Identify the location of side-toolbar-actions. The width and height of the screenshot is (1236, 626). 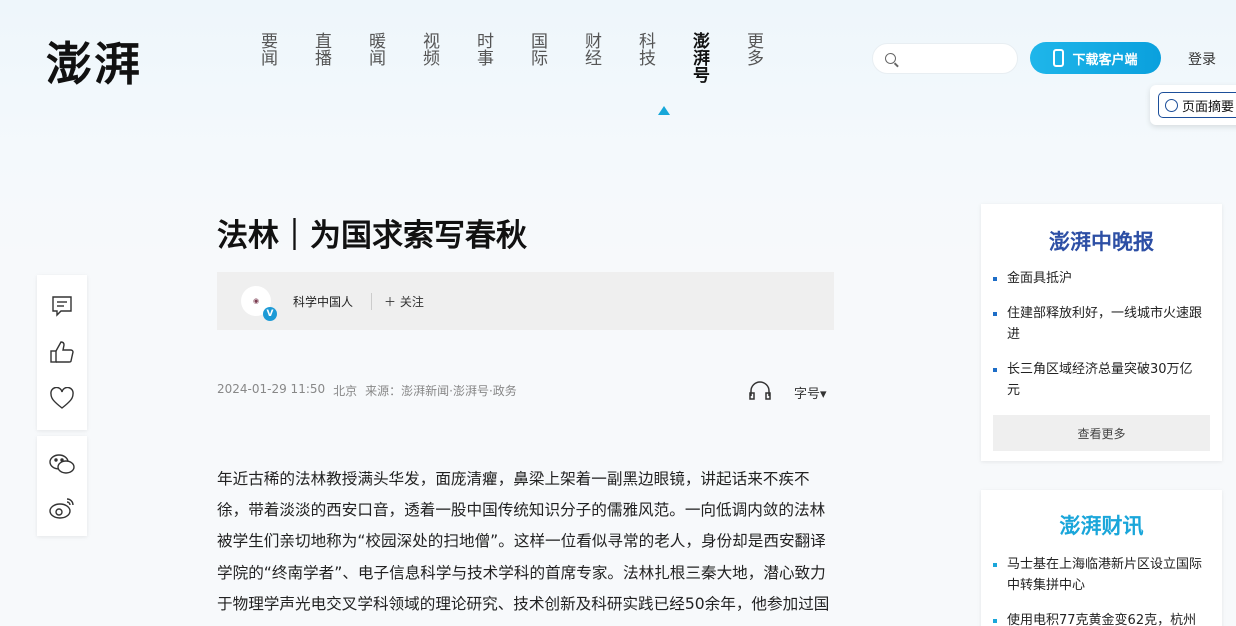
(62, 352).